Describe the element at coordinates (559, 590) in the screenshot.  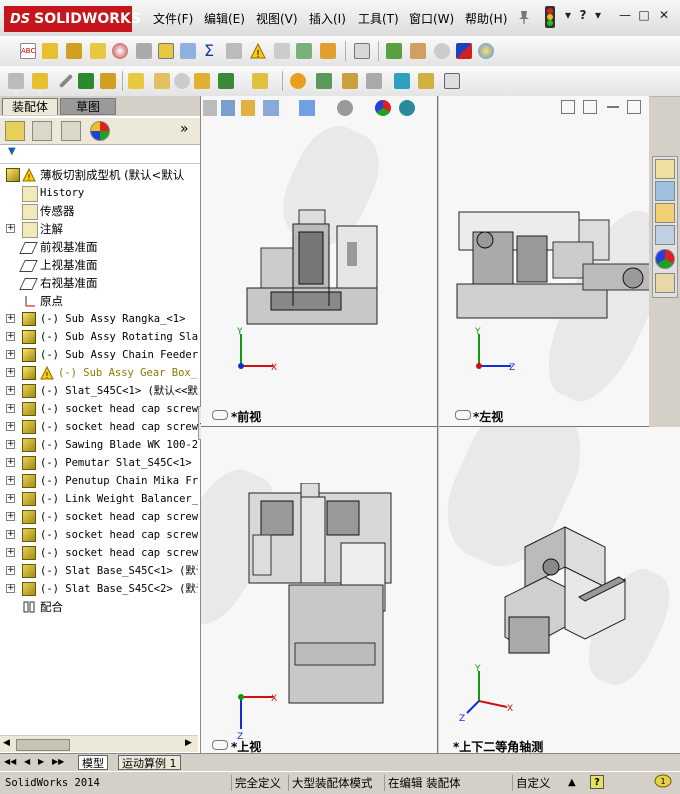
I see `viewport-isometric: Y X Z *上下二等角轴测` at that location.